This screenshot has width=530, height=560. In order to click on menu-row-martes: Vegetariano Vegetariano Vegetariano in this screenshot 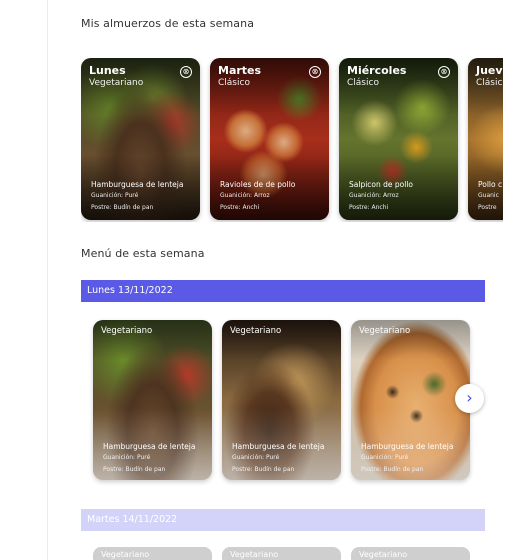, I will do `click(292, 553)`.